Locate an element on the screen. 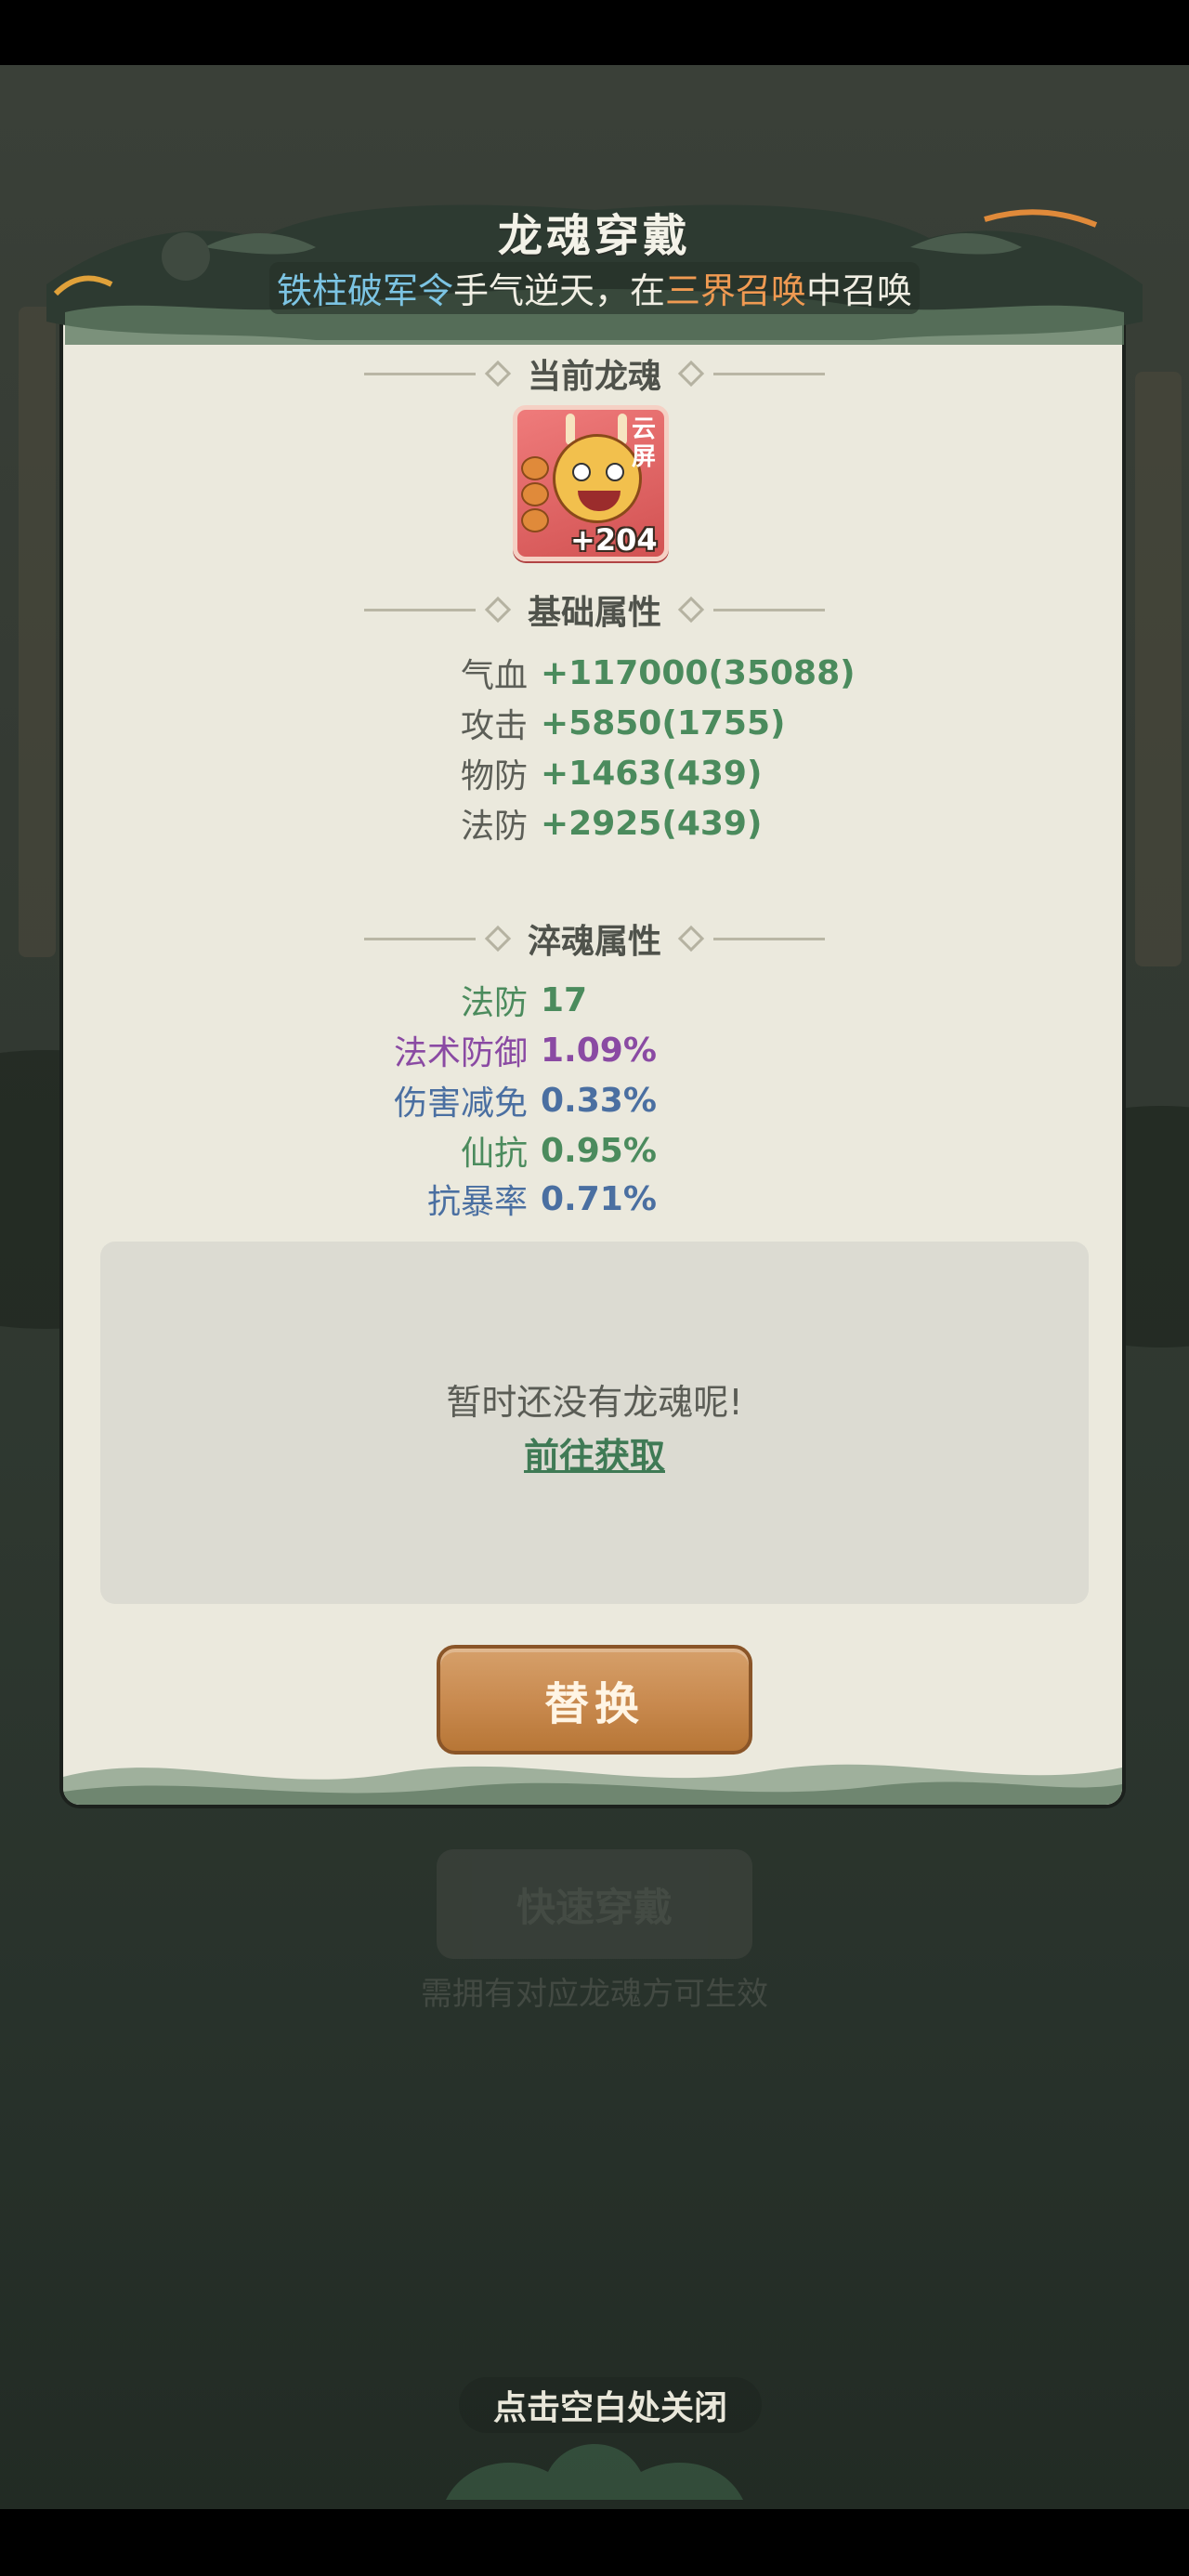 The height and width of the screenshot is (2576, 1189). stat-label: 气血 is located at coordinates (494, 676).